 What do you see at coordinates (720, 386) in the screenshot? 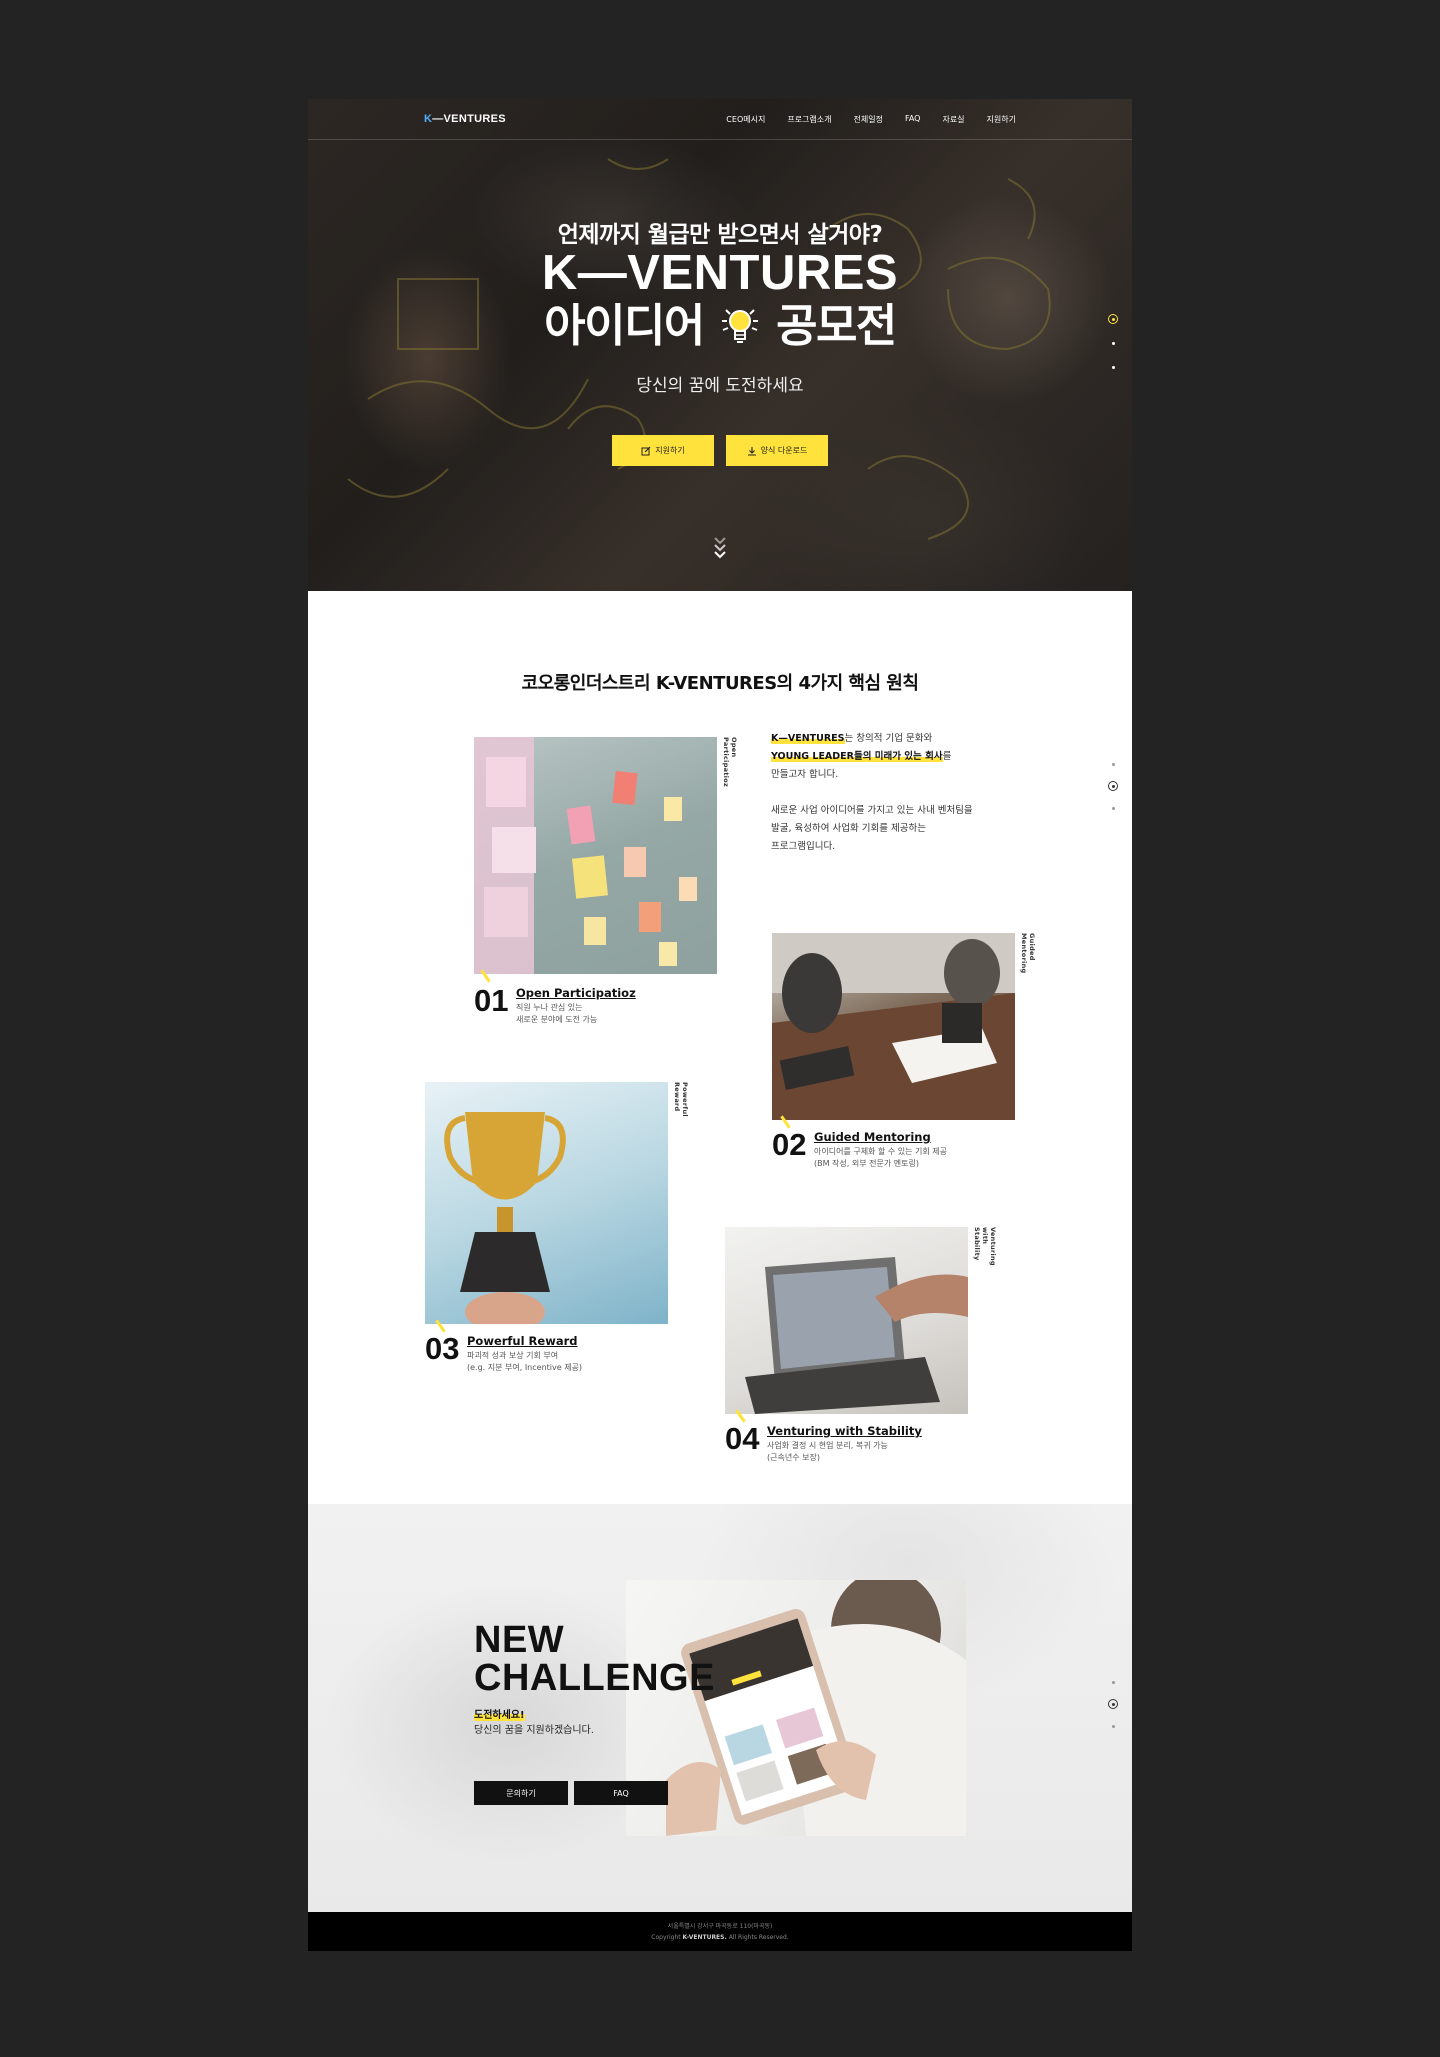
I see `hero-subline: 당신의 꿈에 도전하세요` at bounding box center [720, 386].